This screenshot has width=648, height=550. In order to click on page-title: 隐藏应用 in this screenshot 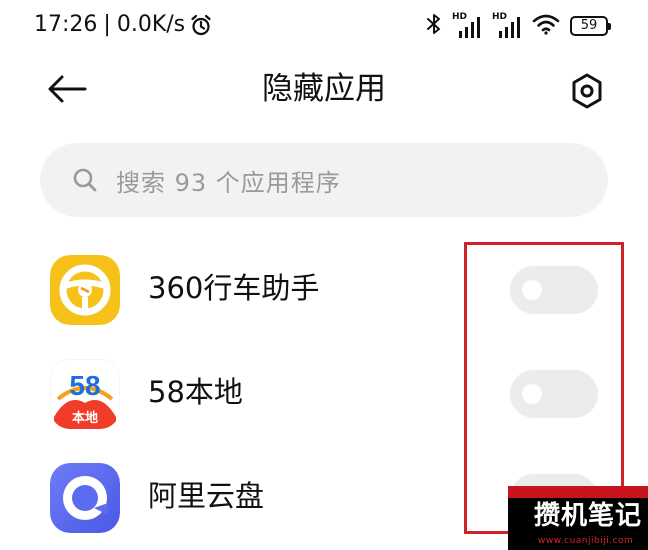, I will do `click(324, 89)`.